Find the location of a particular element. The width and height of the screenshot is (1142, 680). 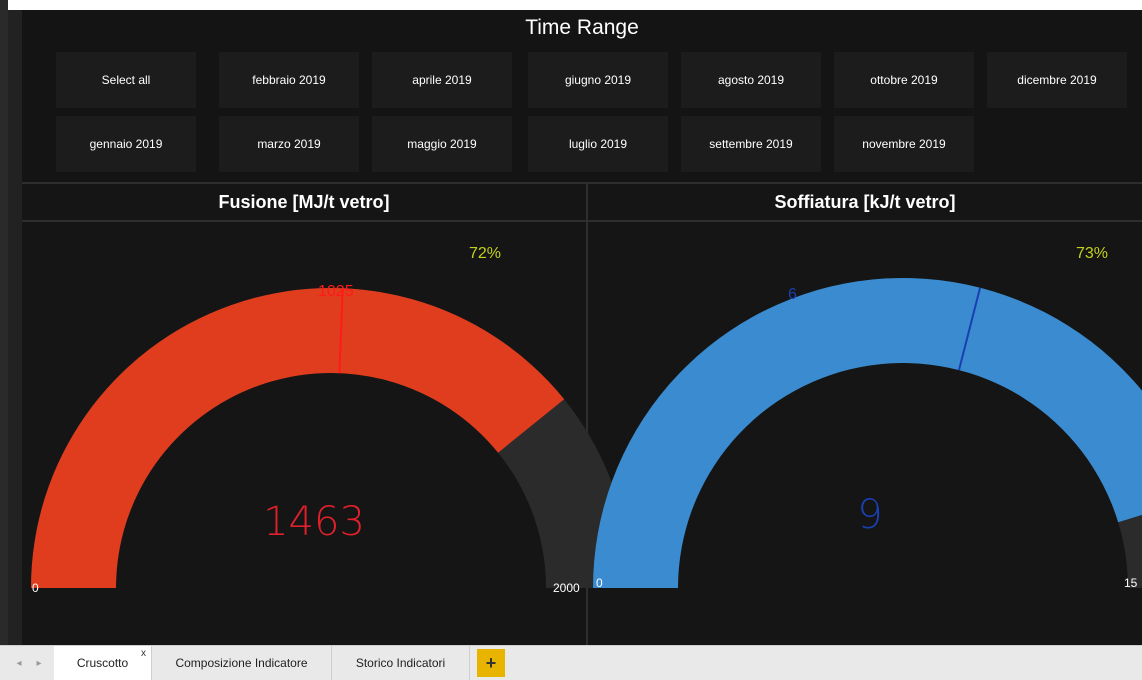

tab-composizione-indicatore: Composizione Indicatore is located at coordinates (242, 663).